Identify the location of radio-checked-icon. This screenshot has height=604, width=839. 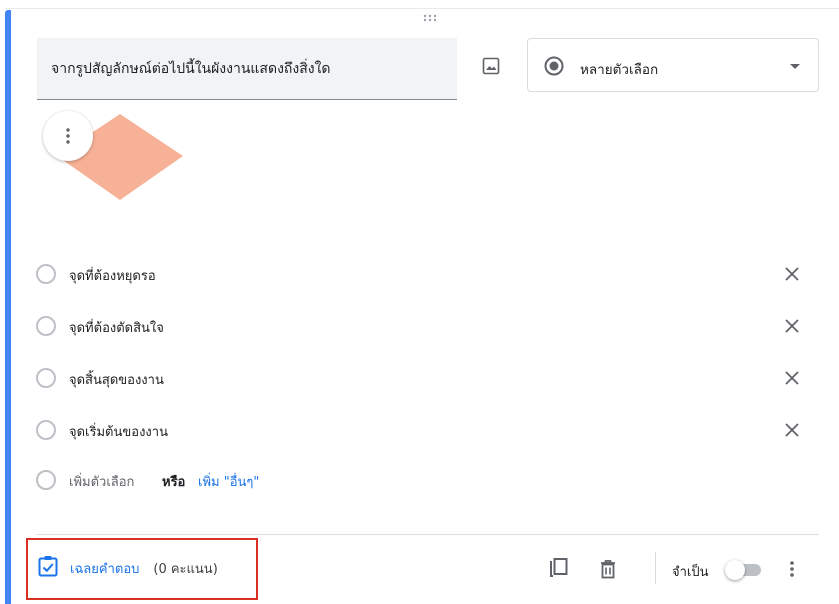
(554, 68).